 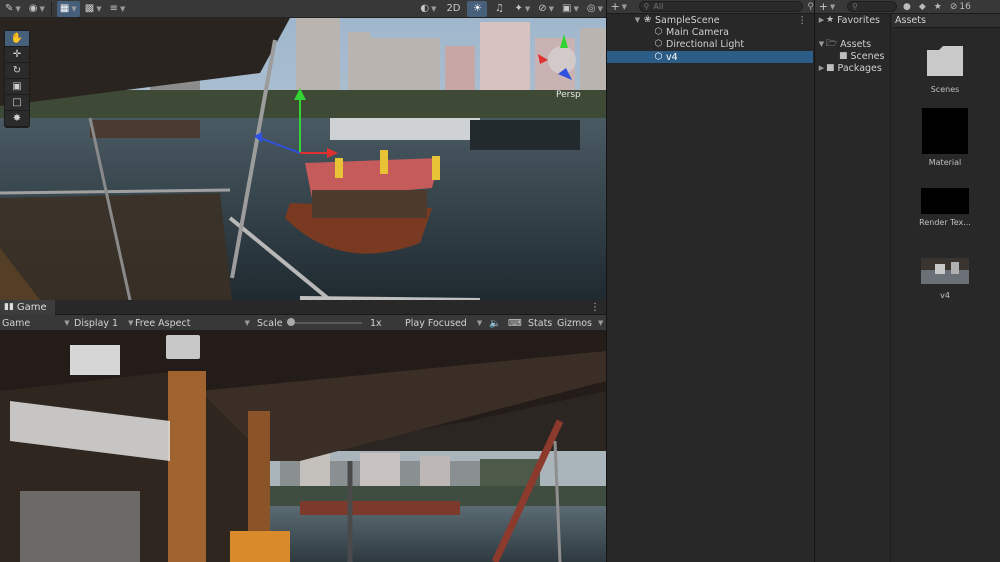 What do you see at coordinates (515, 323) in the screenshot?
I see `keyboard-icon: ⌨` at bounding box center [515, 323].